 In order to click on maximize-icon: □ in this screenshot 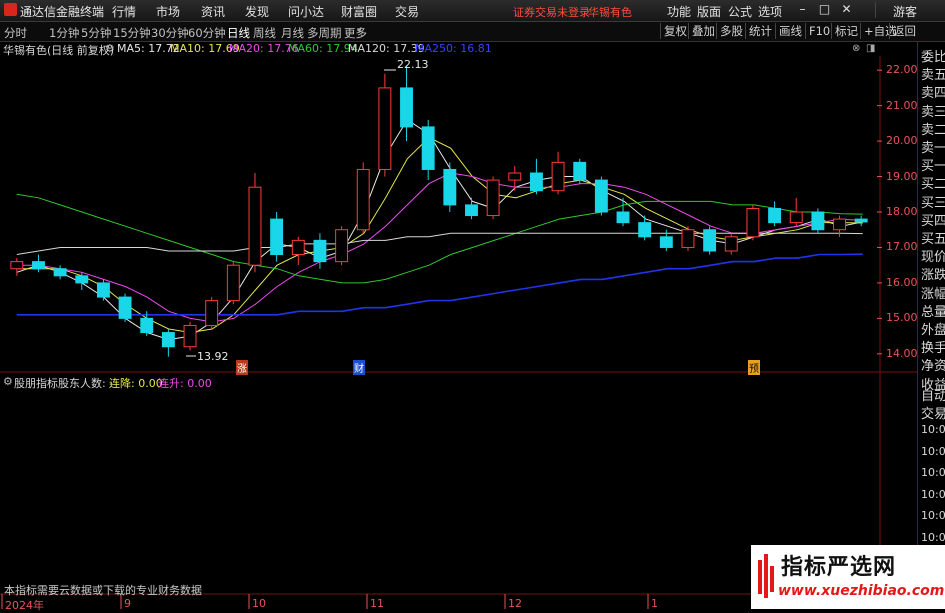, I will do `click(824, 9)`.